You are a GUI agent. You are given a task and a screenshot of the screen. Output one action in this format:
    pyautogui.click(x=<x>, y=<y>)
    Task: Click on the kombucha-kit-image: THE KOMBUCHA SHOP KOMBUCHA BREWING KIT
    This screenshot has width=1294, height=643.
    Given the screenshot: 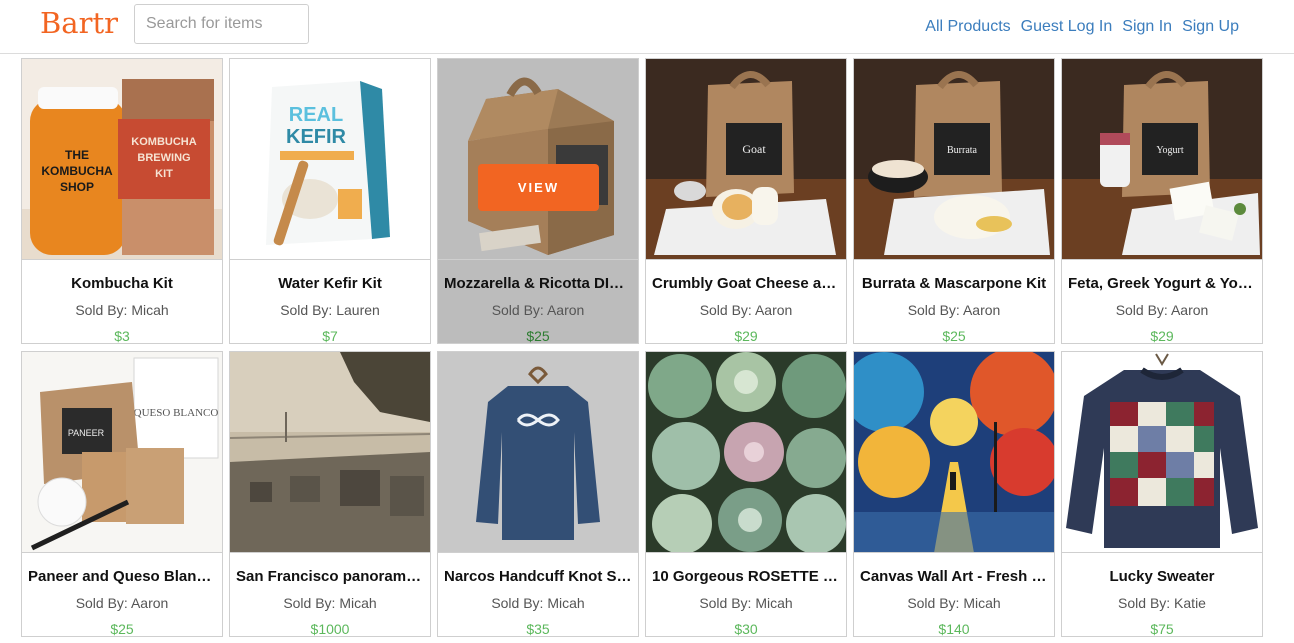 What is the action you would take?
    pyautogui.click(x=122, y=159)
    